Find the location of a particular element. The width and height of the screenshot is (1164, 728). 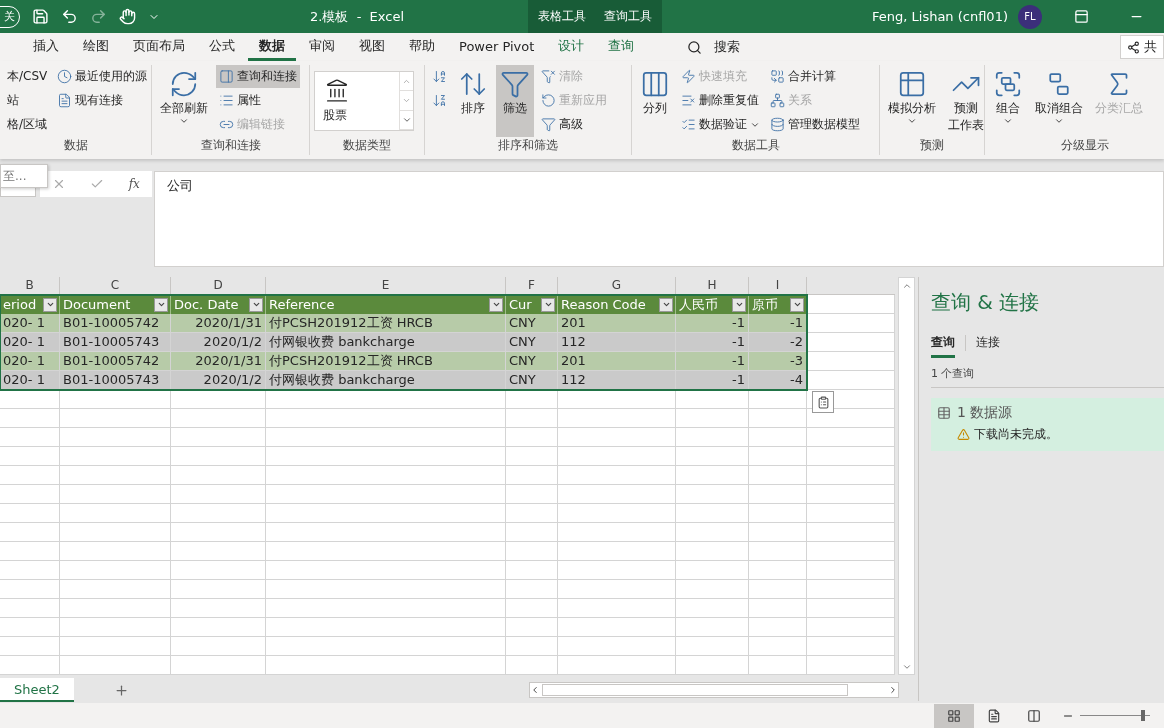

add-sheet-icon is located at coordinates (121, 690).